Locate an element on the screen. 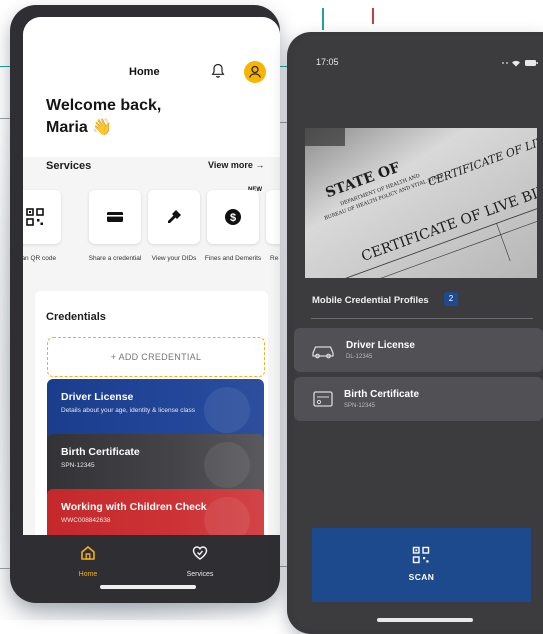 The image size is (543, 634). credential-title: Birth Certificate is located at coordinates (100, 452).